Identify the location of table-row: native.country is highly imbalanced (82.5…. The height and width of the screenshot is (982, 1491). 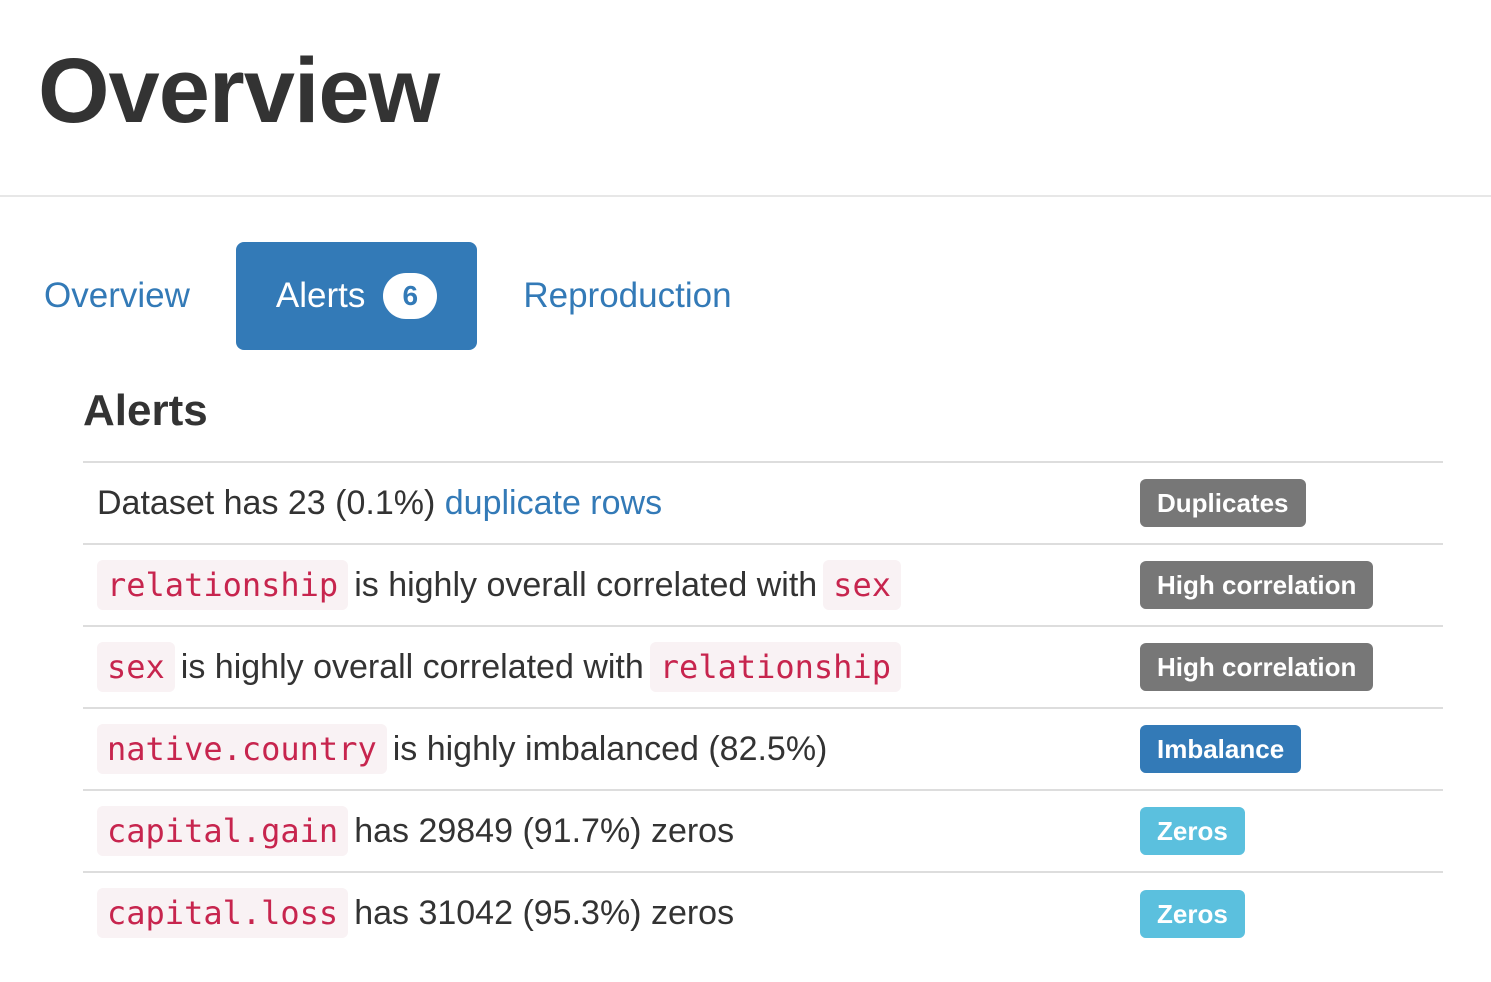
(763, 748).